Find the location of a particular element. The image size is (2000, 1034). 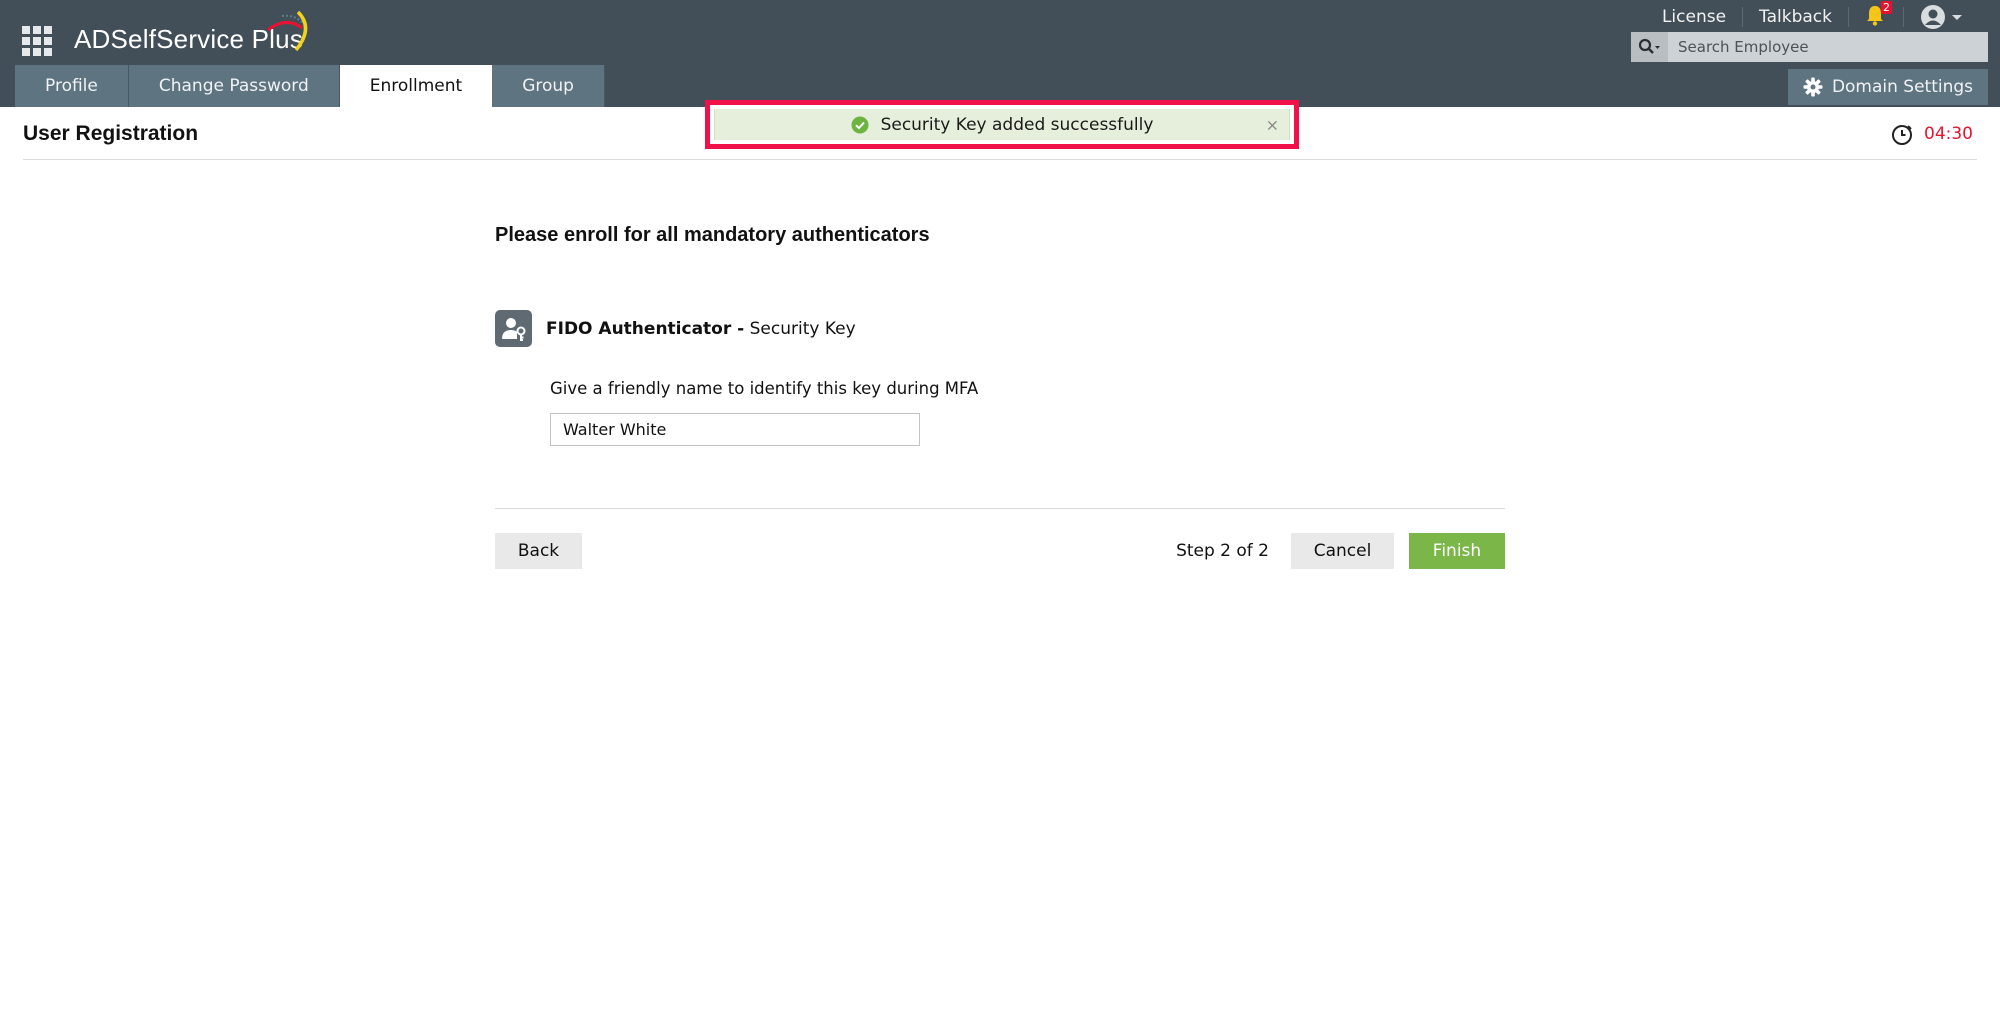

check-circle-icon is located at coordinates (860, 125).